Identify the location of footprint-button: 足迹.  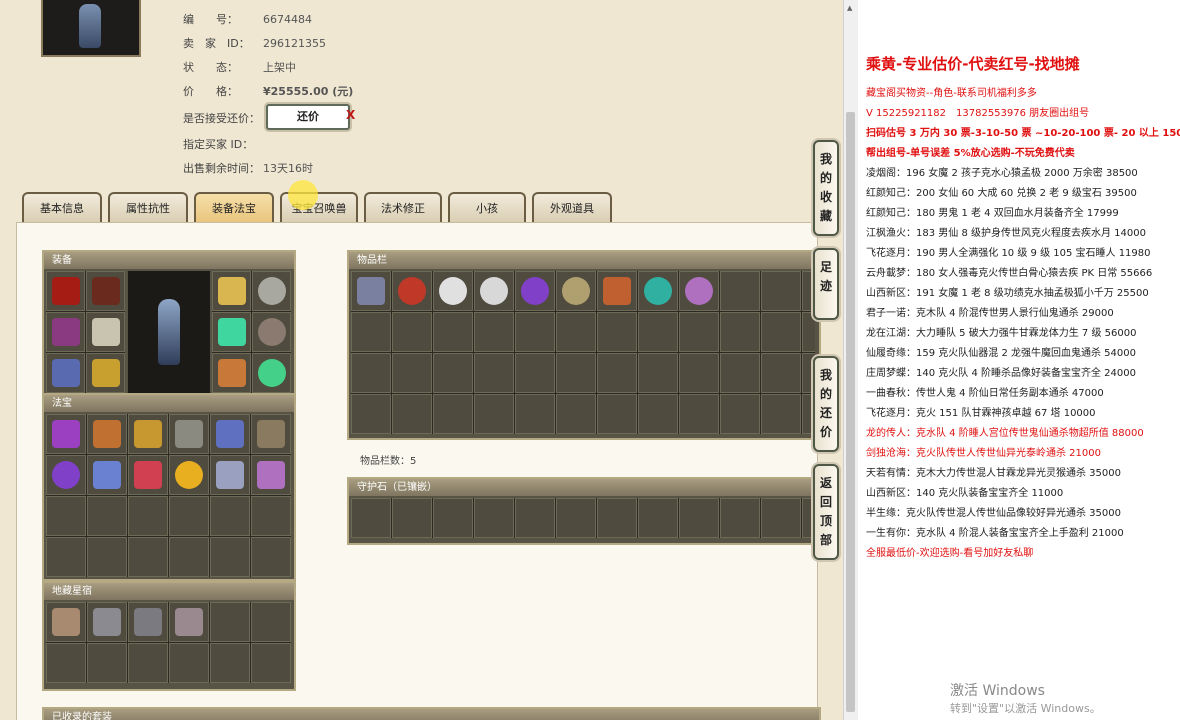
(826, 284).